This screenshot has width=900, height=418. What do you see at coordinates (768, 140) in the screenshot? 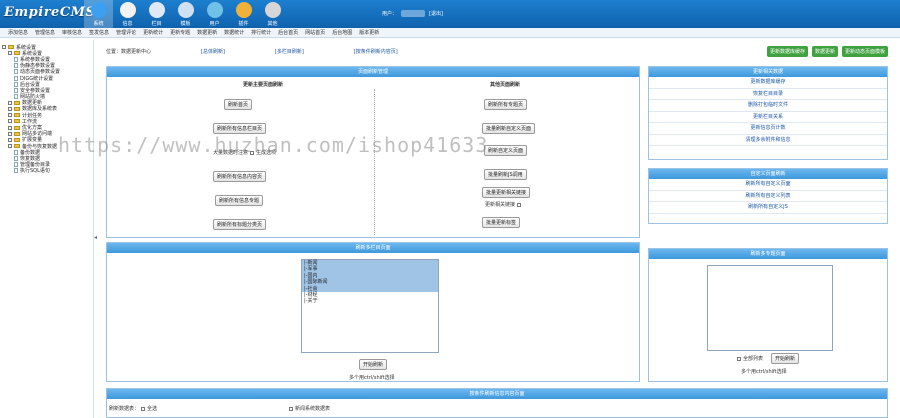
I see `list-link: 清理多余附件和信息` at bounding box center [768, 140].